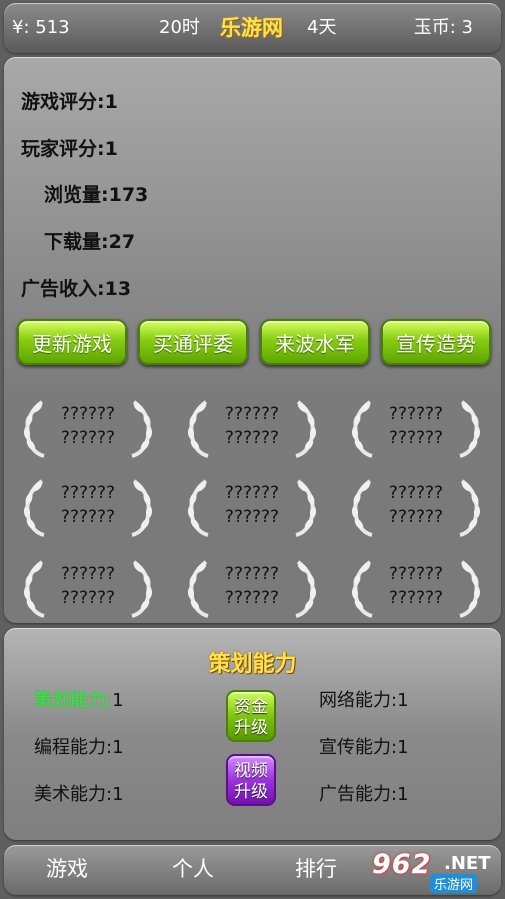 This screenshot has width=505, height=899. I want to click on download-count: 下载量:27, so click(89, 240).